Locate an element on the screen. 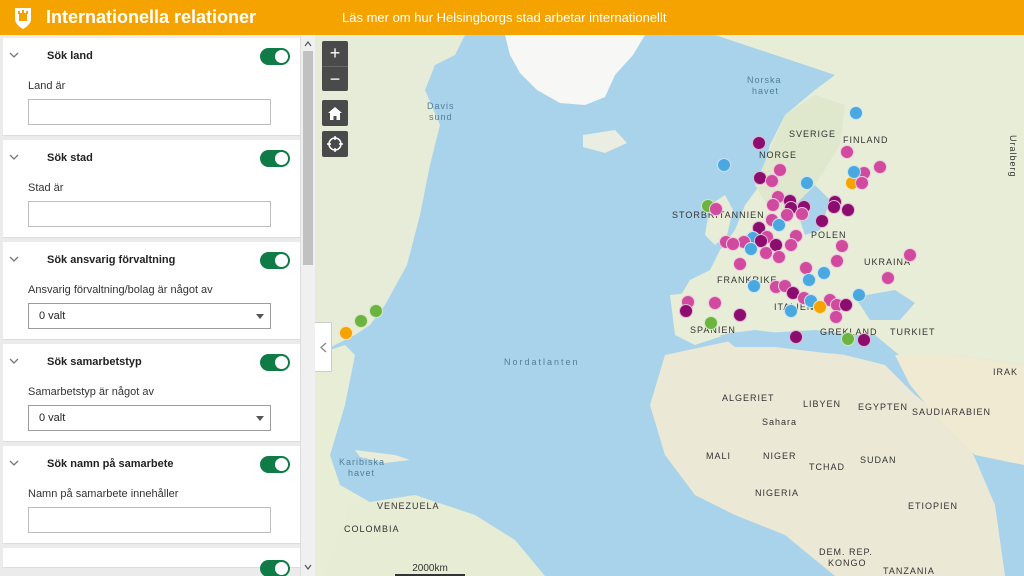 This screenshot has height=576, width=1024. zoom-in-button: + is located at coordinates (335, 53).